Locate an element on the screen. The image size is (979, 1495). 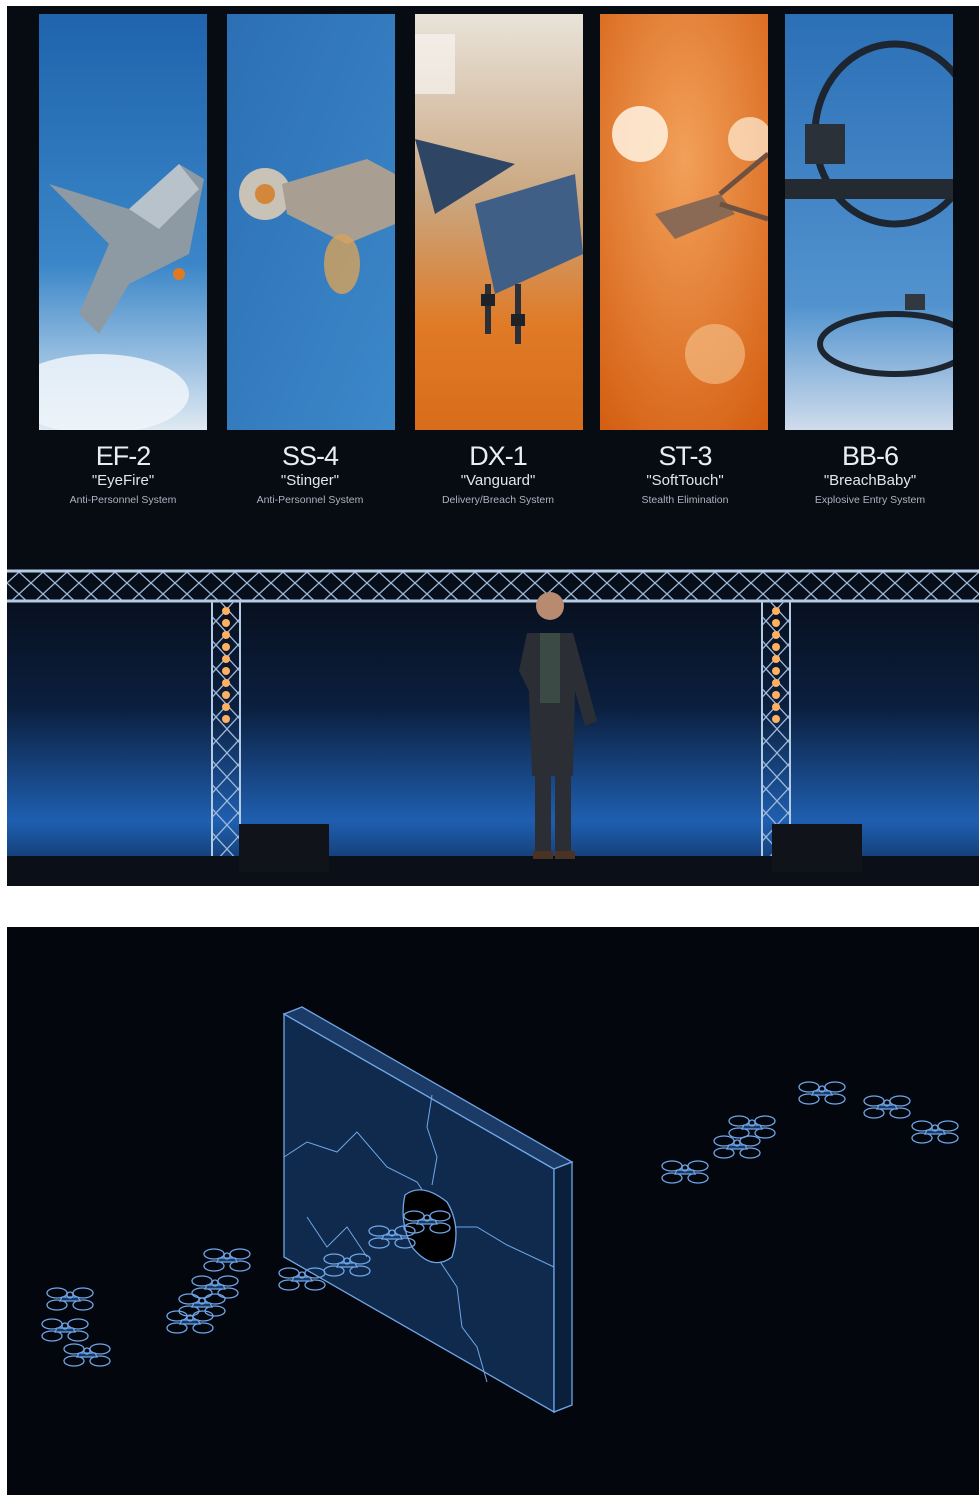
drone-panel-st3 is located at coordinates (684, 222).